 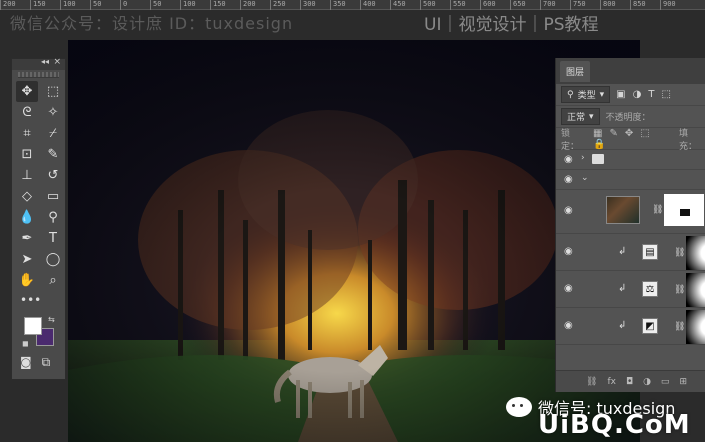 I want to click on blur-tool-icon: 💧, so click(x=27, y=217).